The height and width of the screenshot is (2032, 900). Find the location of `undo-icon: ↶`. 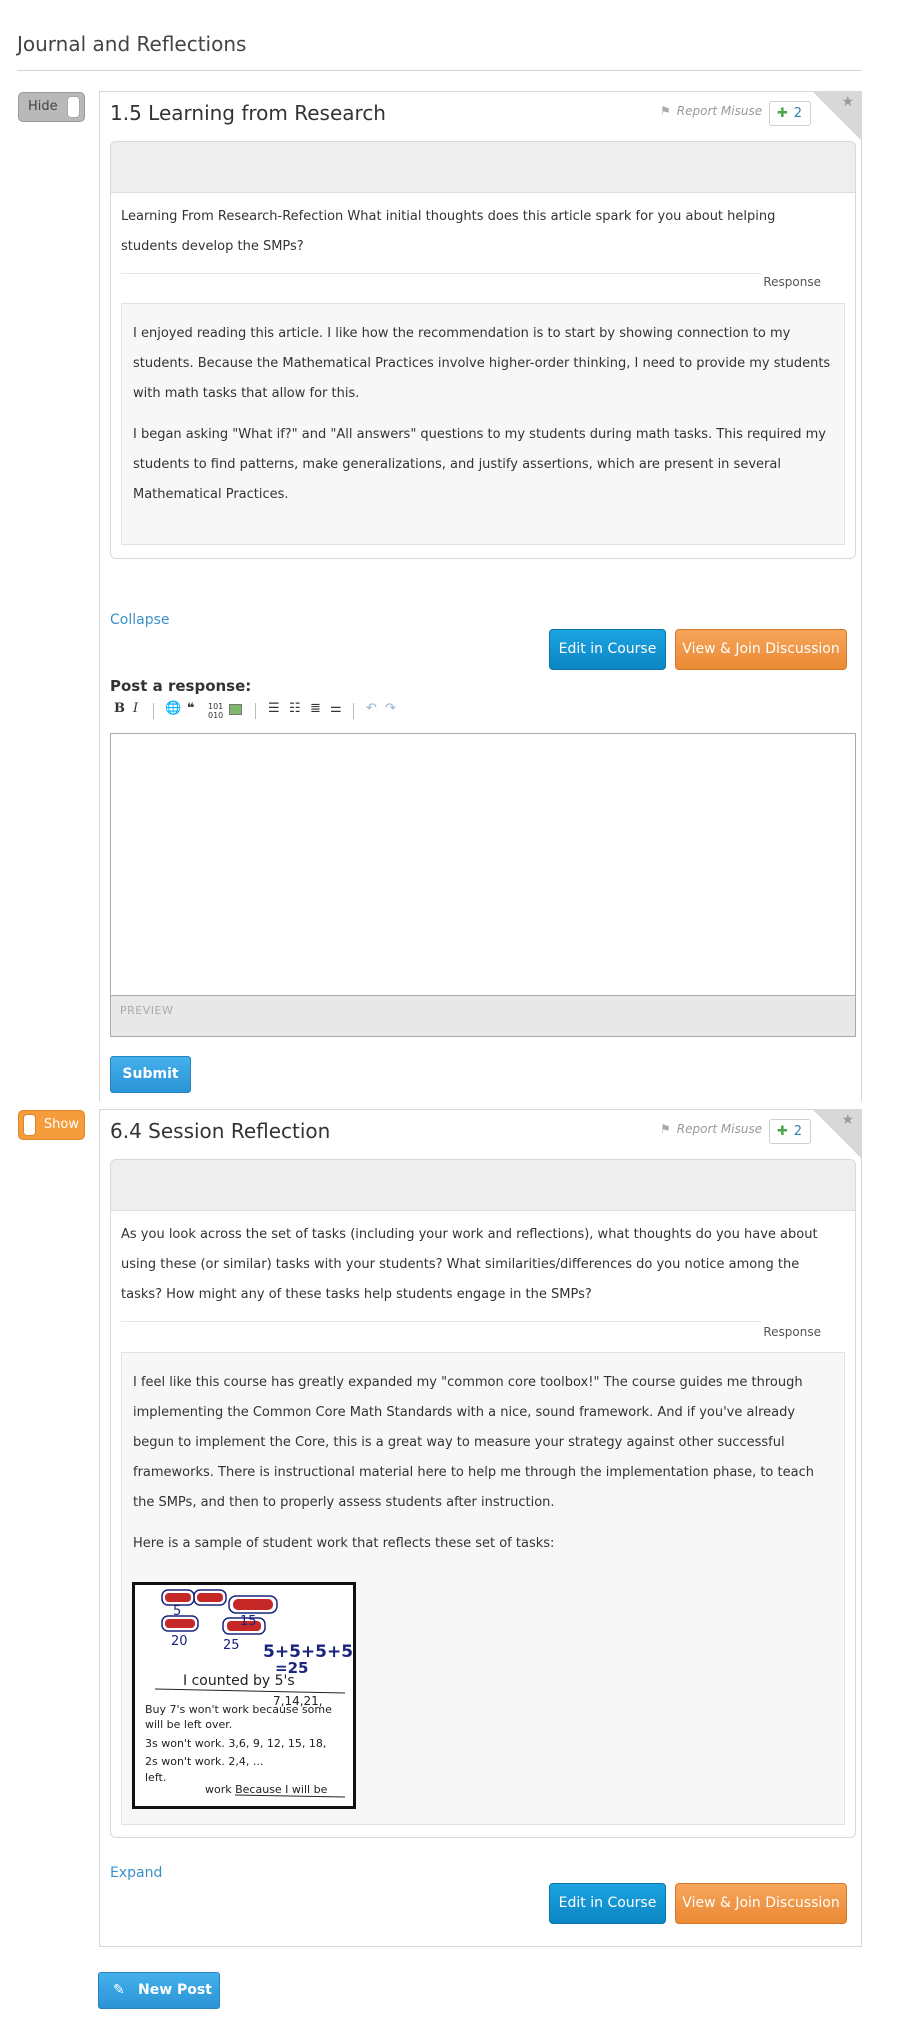

undo-icon: ↶ is located at coordinates (371, 708).